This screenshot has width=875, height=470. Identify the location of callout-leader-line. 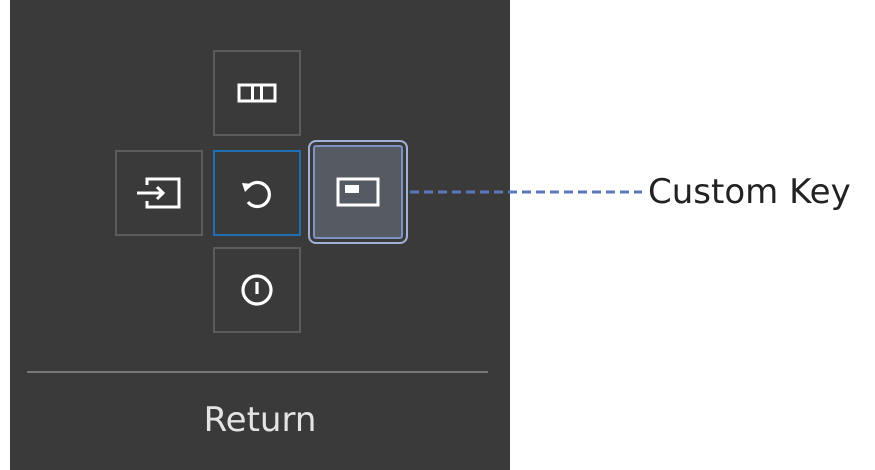
(526, 192).